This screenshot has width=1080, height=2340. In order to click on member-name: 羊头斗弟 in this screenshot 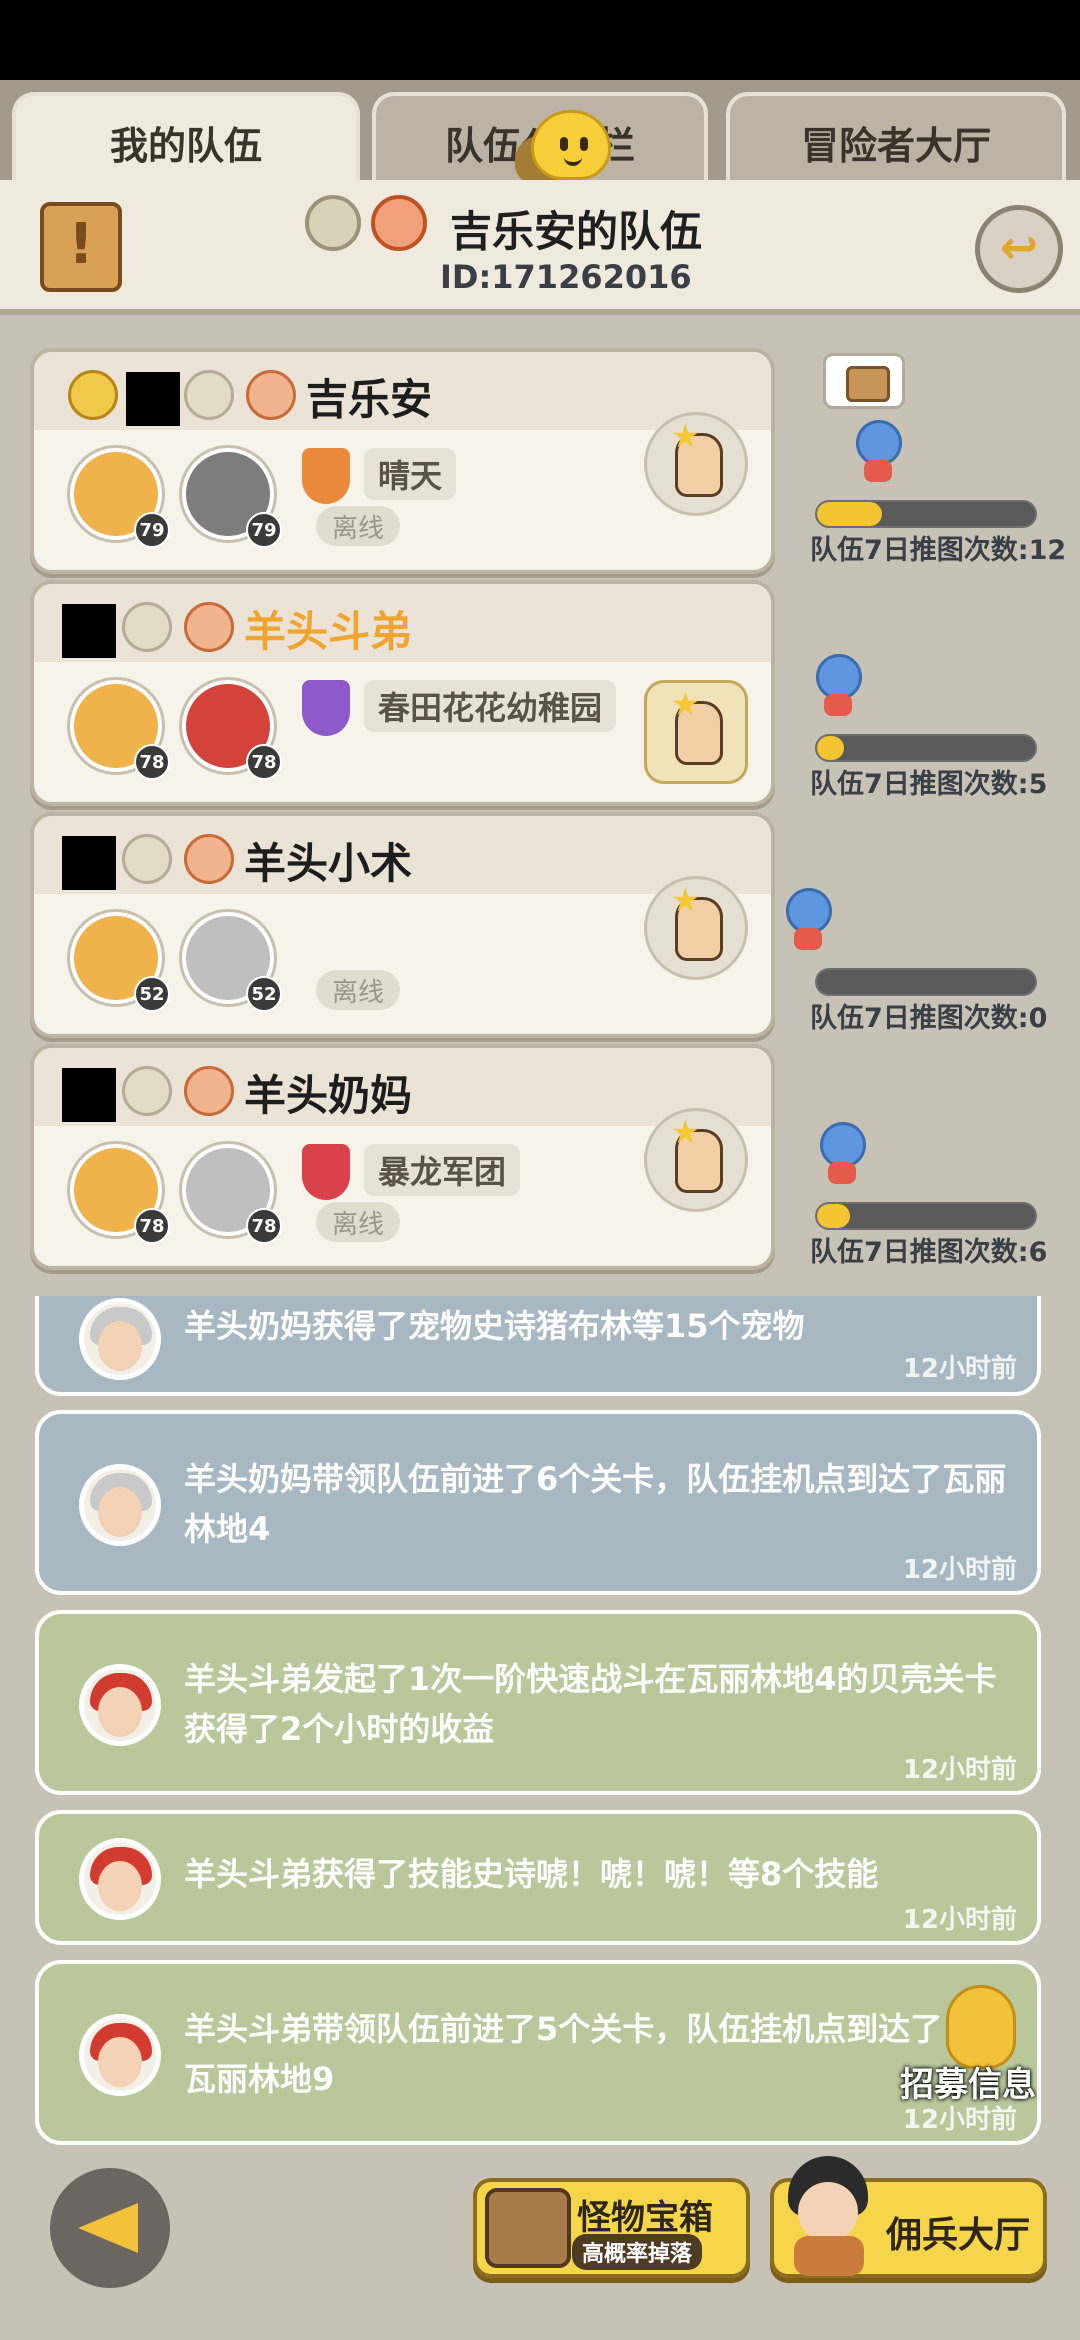, I will do `click(328, 631)`.